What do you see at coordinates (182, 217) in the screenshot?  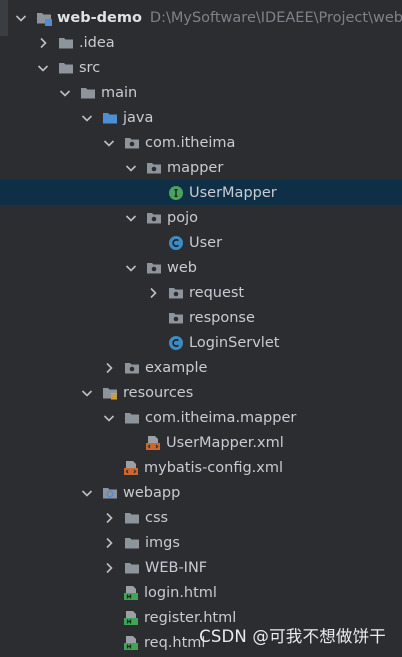 I see `tree-item-label: pojo` at bounding box center [182, 217].